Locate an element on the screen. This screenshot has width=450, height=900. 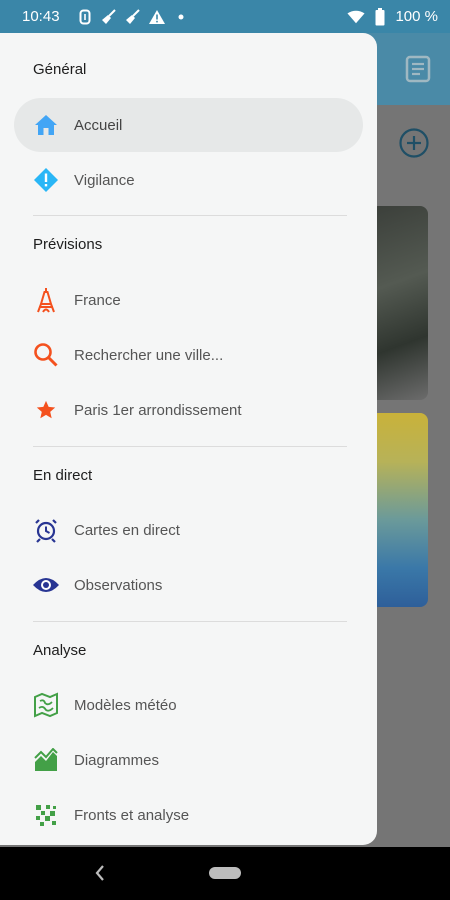
drawer-item-modeles: Modèles météo is located at coordinates (188, 705).